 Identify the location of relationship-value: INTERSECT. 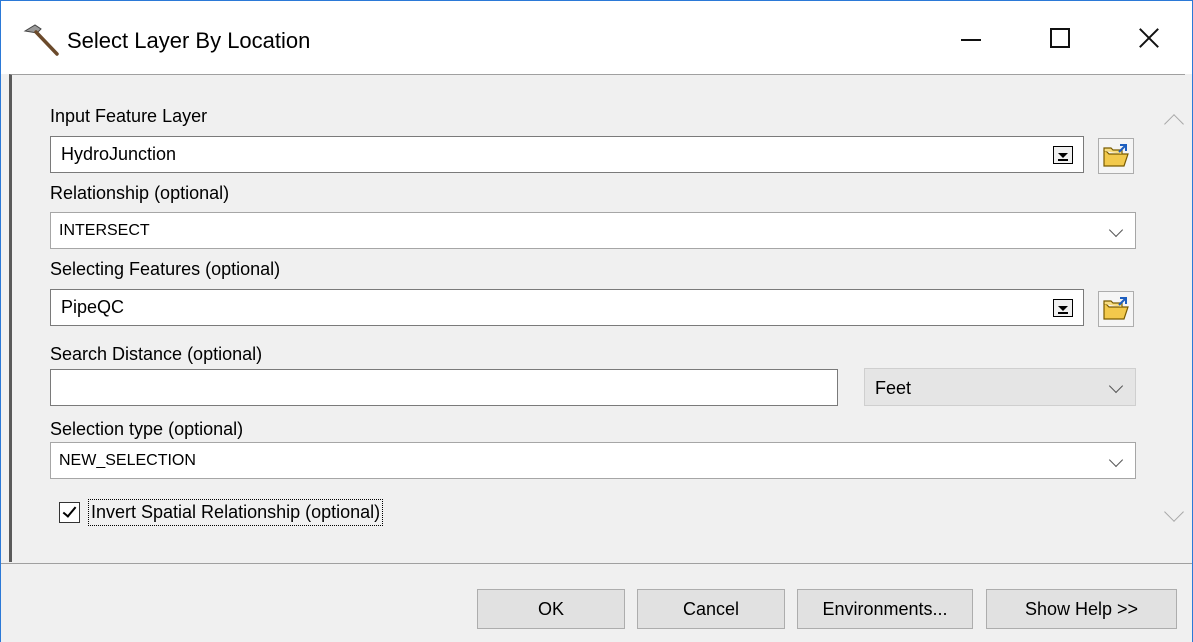
(104, 230).